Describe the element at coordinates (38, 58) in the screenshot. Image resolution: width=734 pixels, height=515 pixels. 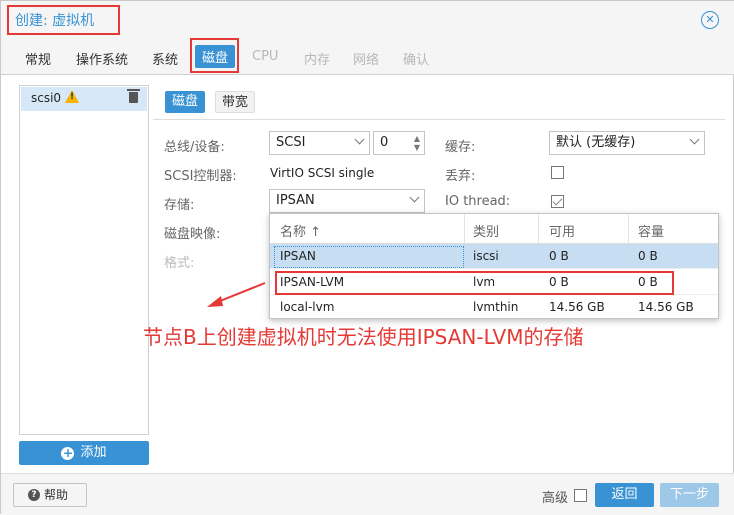
I see `tab-general: 常规` at that location.